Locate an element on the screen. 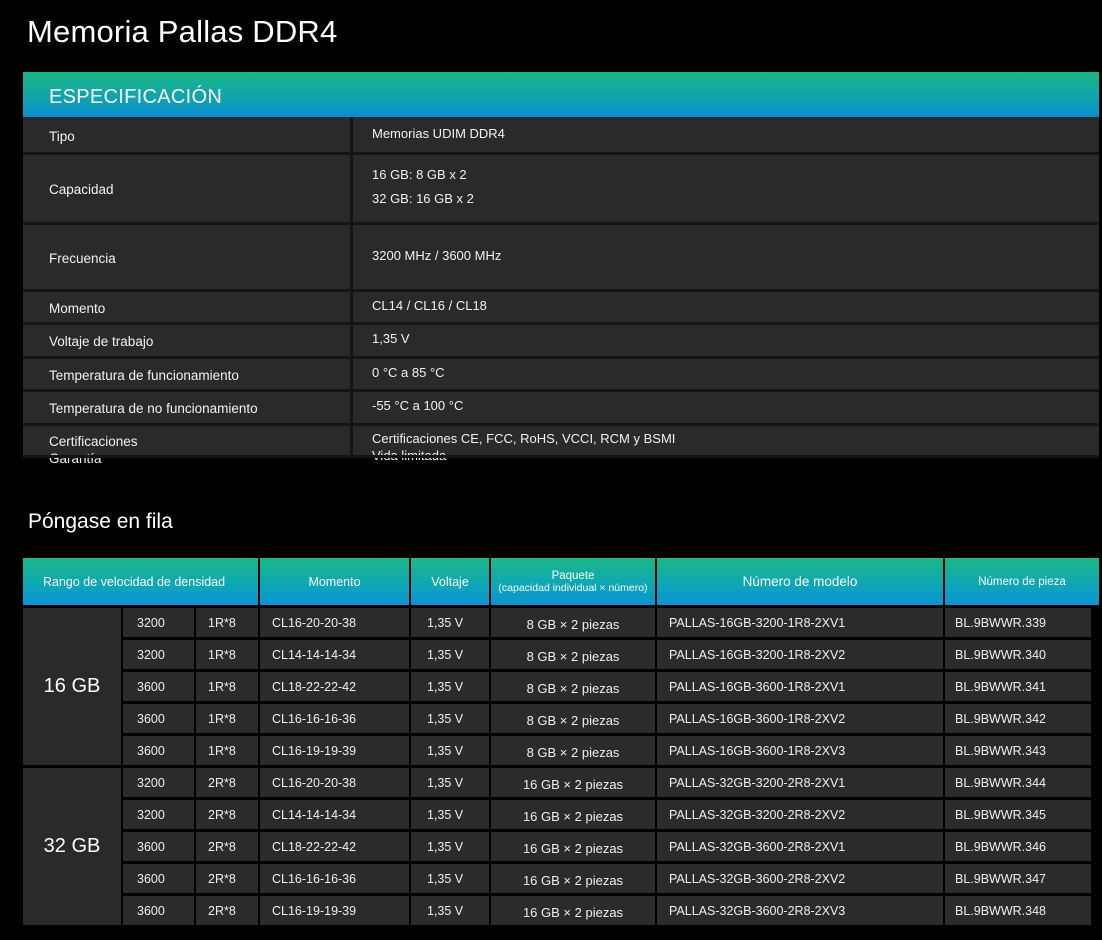 Image resolution: width=1102 pixels, height=940 pixels. cell-timing: CL16-16-16-36 is located at coordinates (334, 718).